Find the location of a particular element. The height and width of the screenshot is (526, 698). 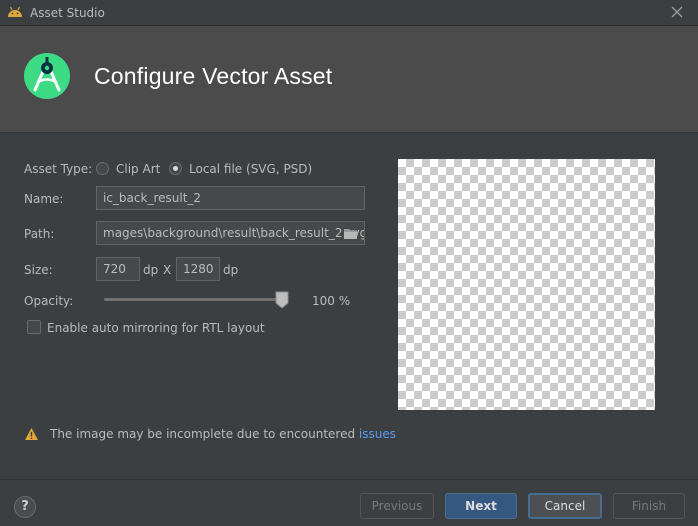

radio-clip-art is located at coordinates (102, 168).